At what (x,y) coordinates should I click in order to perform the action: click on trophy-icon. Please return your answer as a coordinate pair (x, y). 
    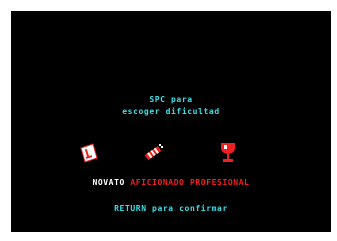
    Looking at the image, I should click on (228, 153).